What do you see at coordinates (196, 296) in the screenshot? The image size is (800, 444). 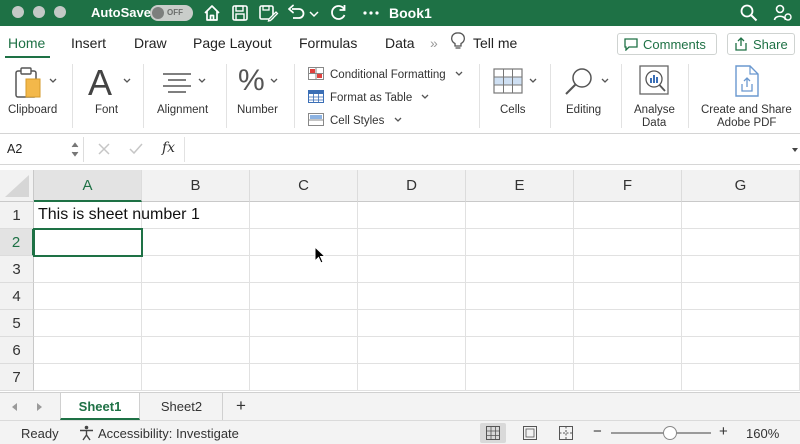 I see `cell-B4` at bounding box center [196, 296].